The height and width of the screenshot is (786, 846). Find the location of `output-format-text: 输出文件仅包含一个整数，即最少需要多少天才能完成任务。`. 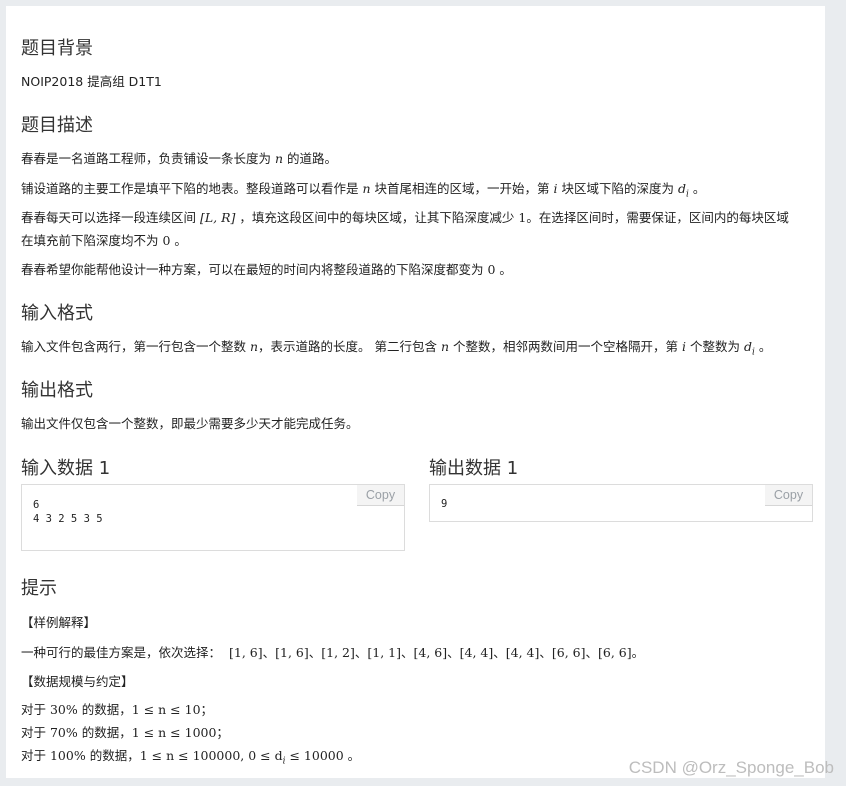

output-format-text: 输出文件仅包含一个整数，即最少需要多少天才能完成任务。 is located at coordinates (190, 423).